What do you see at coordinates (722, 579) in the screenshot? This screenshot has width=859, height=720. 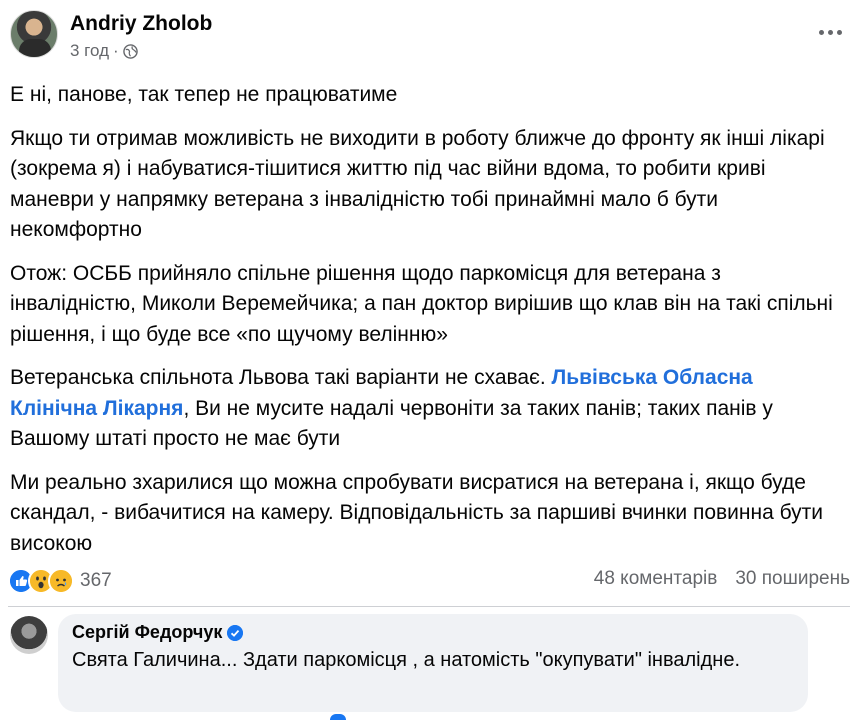 I see `engagement-counts: 48 коментарів 30 поширень` at bounding box center [722, 579].